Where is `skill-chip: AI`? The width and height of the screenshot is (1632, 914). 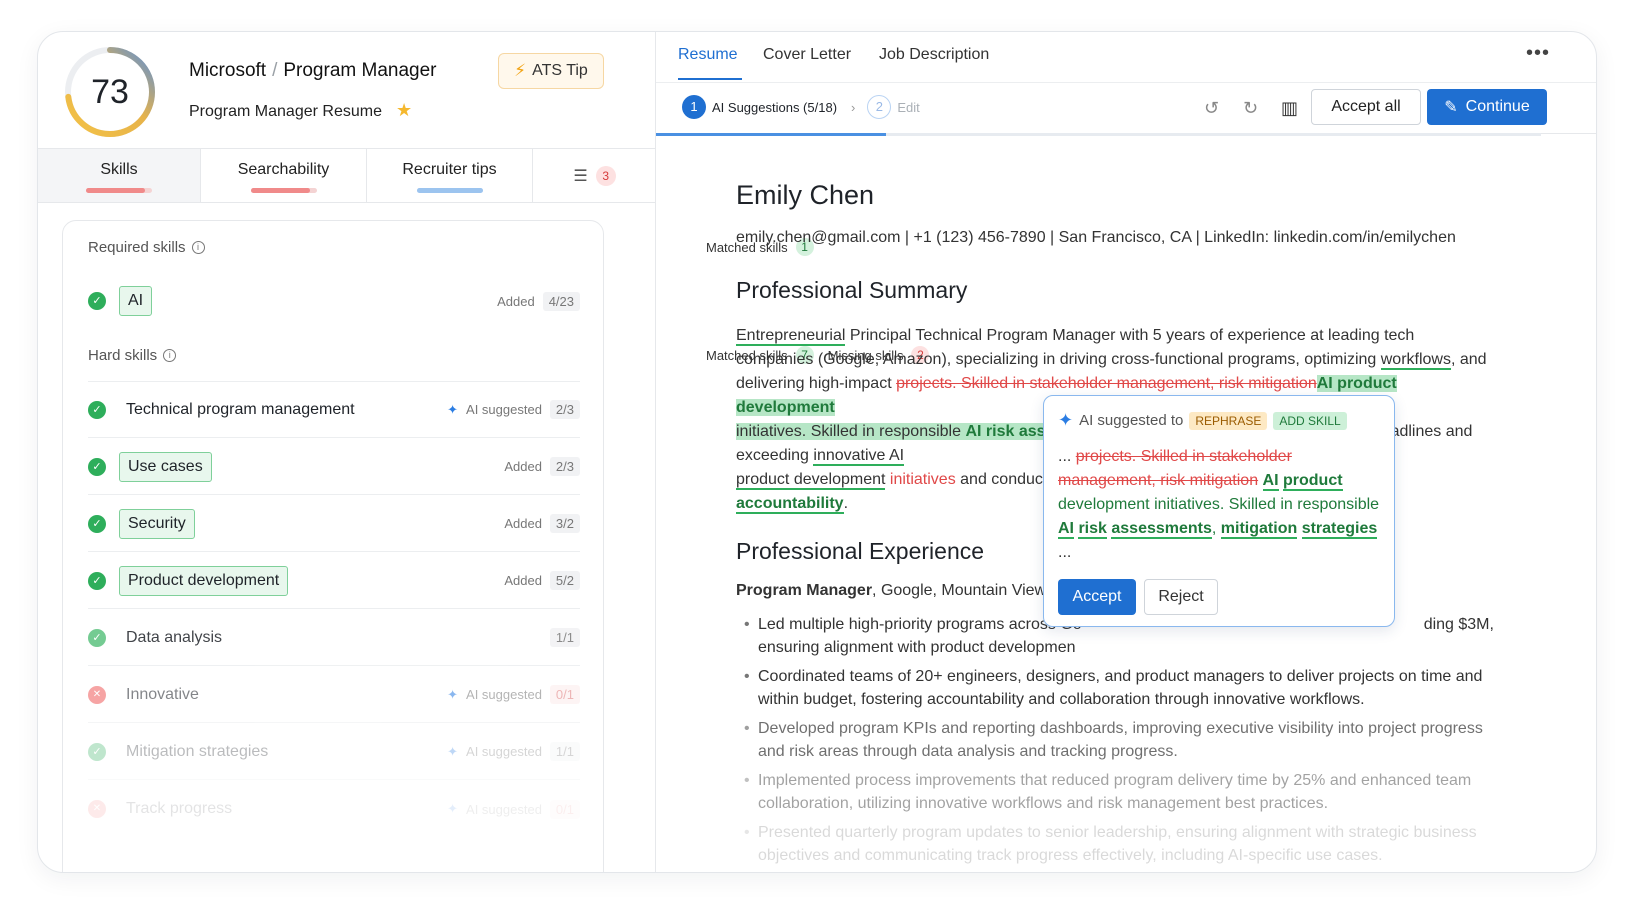
skill-chip: AI is located at coordinates (136, 301).